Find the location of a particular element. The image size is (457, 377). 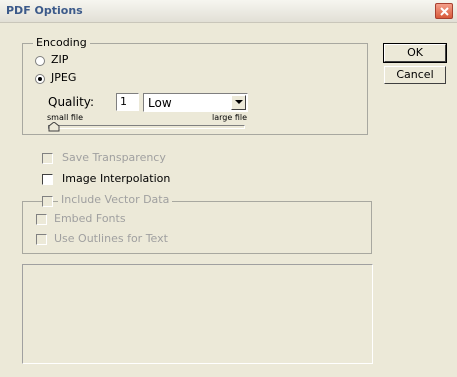

use-outlines-label: Use Outlines for Text is located at coordinates (111, 238).